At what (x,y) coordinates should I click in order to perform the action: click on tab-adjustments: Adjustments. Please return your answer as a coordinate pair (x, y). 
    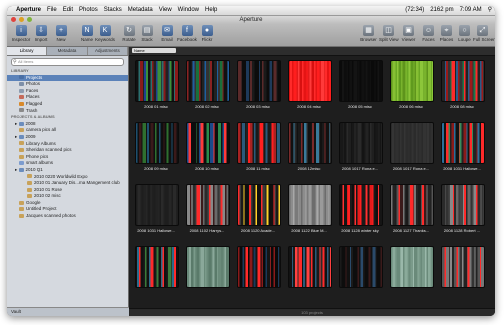
    Looking at the image, I should click on (108, 51).